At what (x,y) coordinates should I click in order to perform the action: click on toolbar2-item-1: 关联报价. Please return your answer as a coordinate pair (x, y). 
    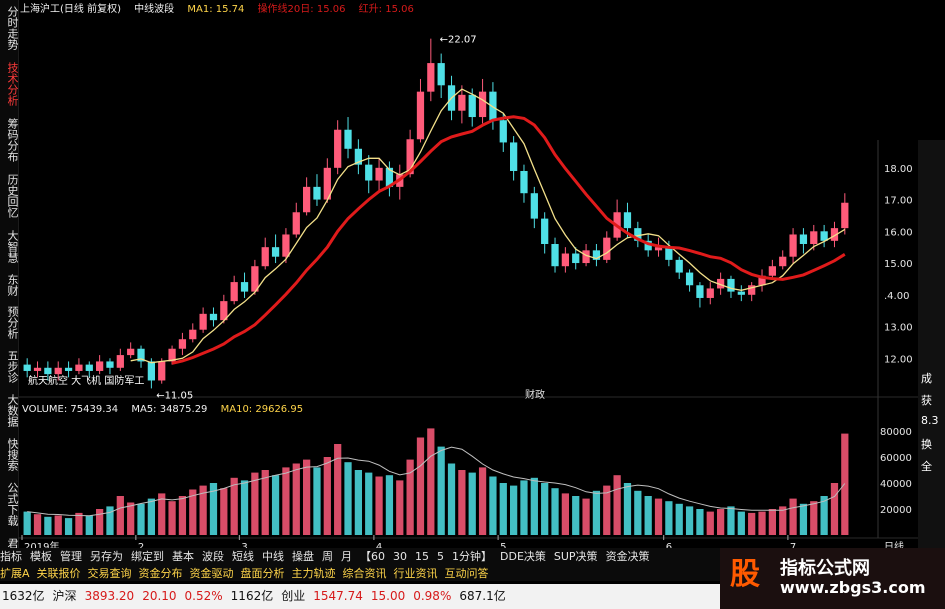
    Looking at the image, I should click on (59, 573).